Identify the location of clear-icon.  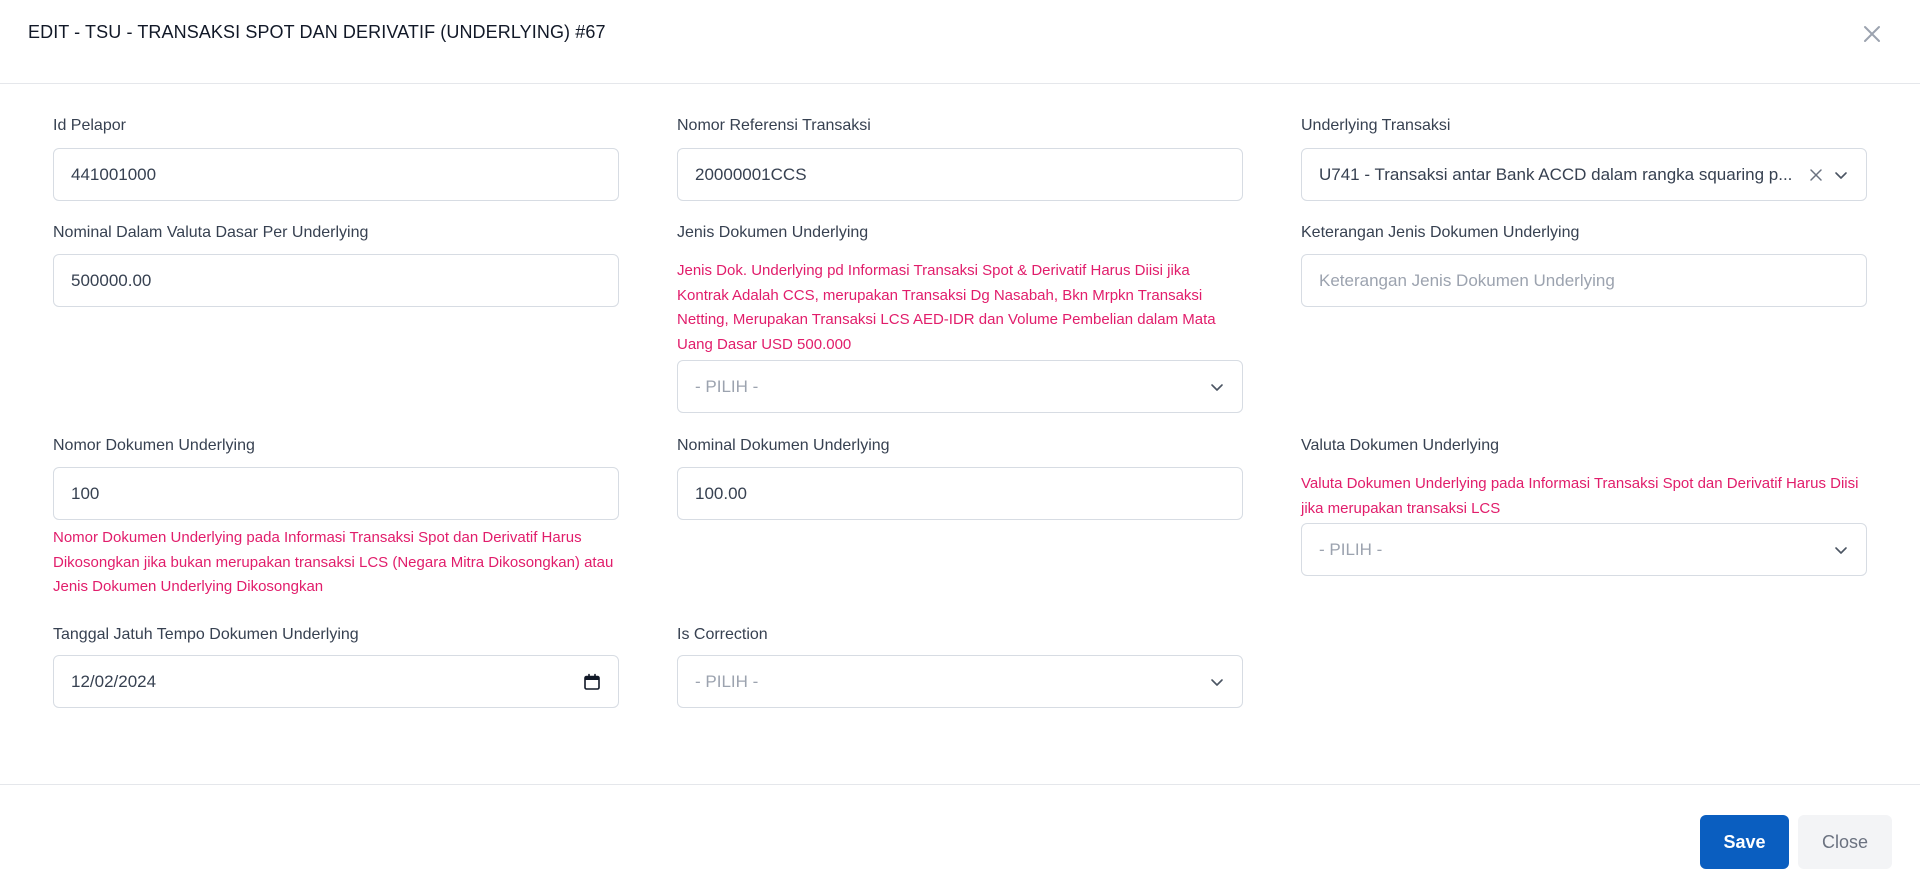
(1816, 175).